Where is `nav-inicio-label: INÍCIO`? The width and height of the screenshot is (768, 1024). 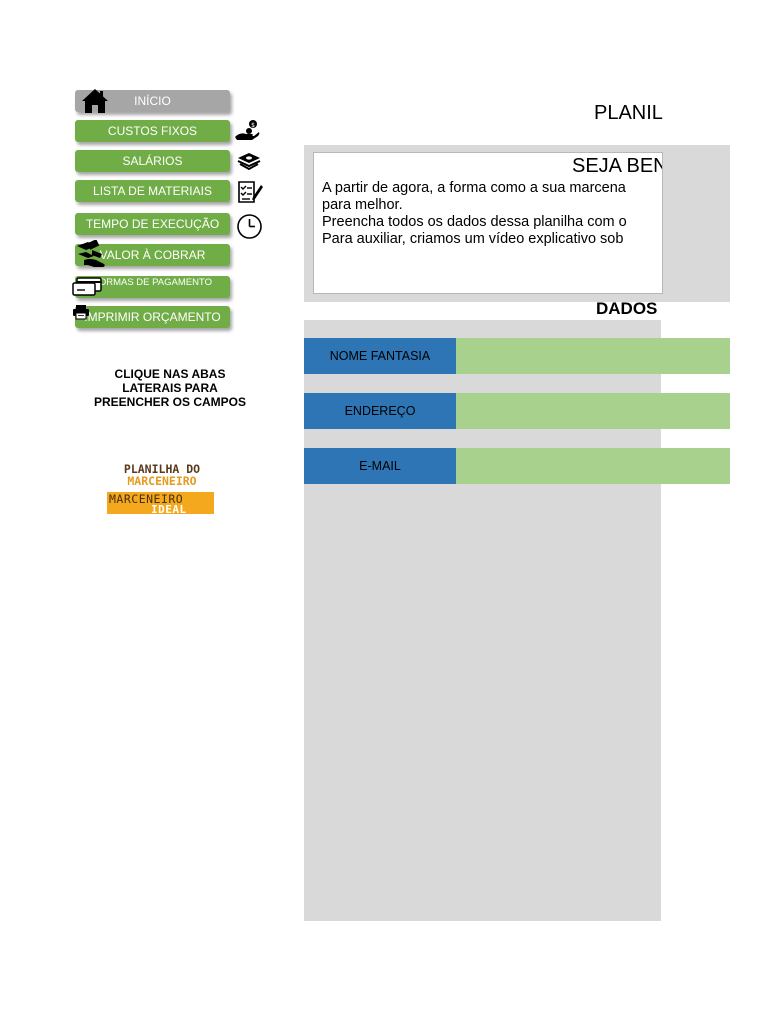 nav-inicio-label: INÍCIO is located at coordinates (152, 101).